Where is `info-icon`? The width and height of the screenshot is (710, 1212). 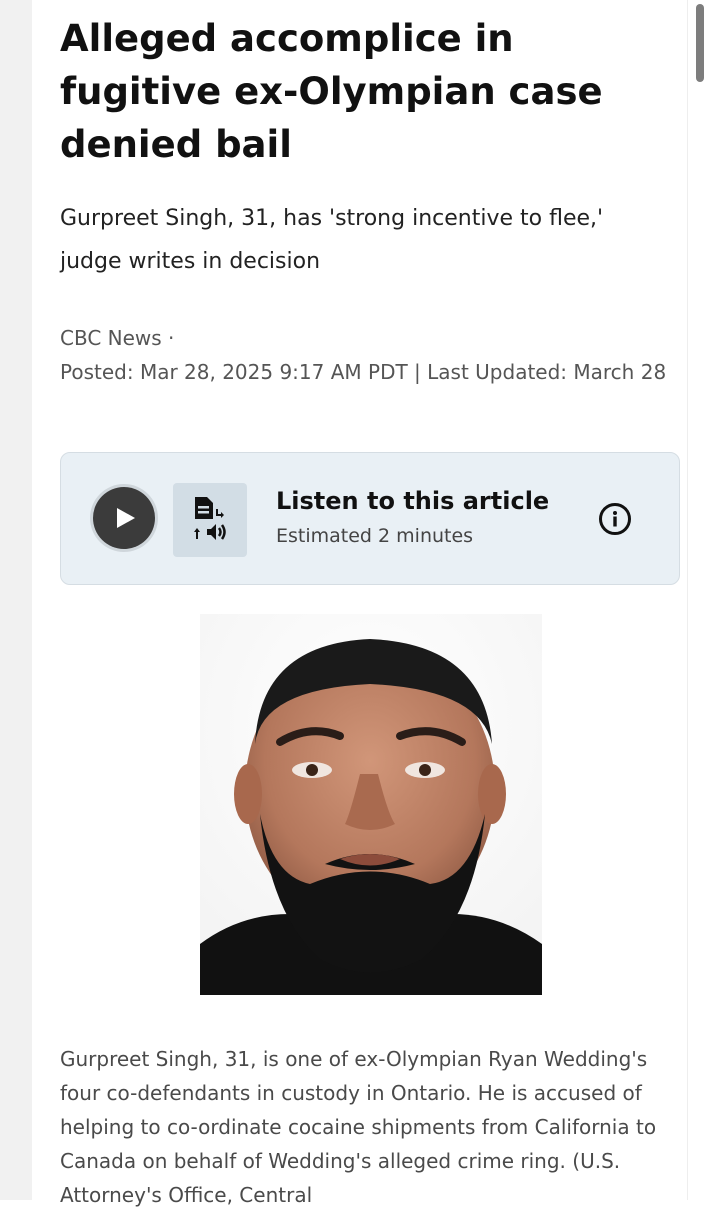 info-icon is located at coordinates (615, 519).